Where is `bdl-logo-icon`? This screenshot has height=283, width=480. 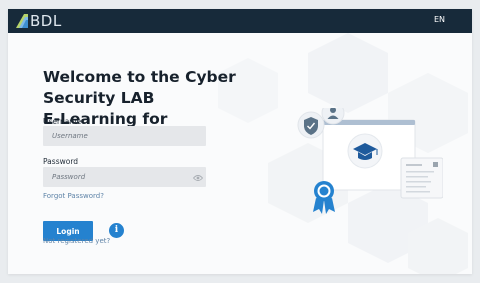
bdl-logo-icon is located at coordinates (22, 21).